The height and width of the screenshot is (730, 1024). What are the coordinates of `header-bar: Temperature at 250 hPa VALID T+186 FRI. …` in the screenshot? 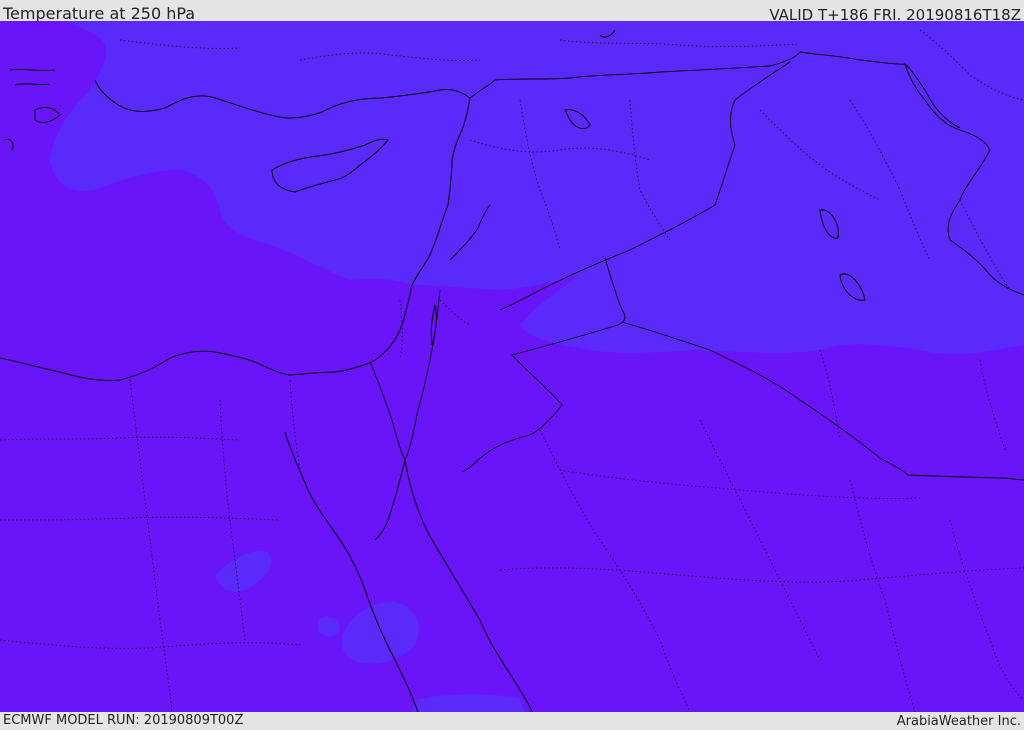 It's located at (512, 12).